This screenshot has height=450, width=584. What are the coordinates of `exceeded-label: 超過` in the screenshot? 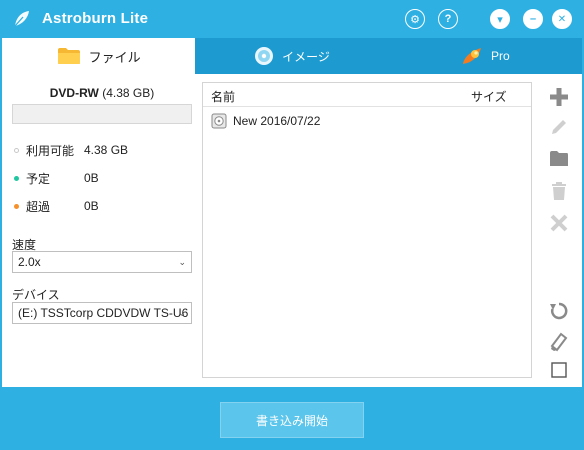 It's located at (38, 206).